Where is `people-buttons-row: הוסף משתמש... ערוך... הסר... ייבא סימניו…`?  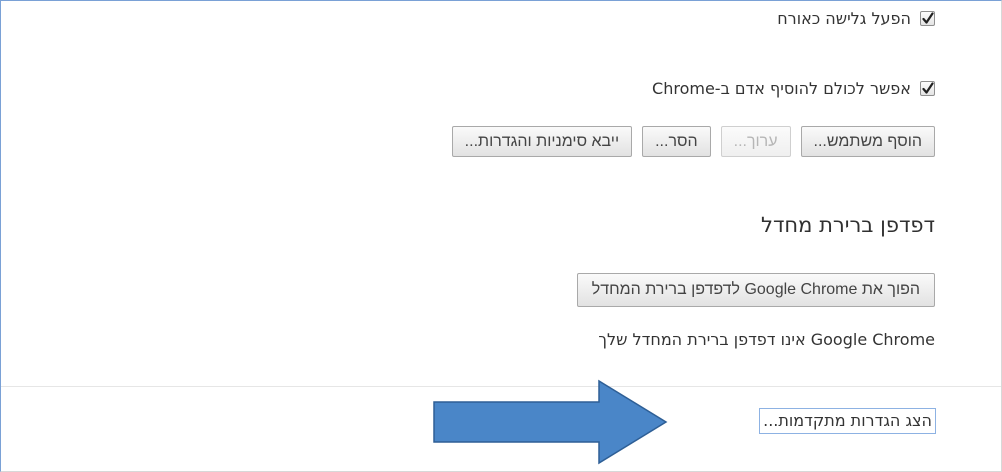
people-buttons-row: הוסף משתמש... ערוך... הסר... ייבא סימניו… is located at coordinates (688, 141).